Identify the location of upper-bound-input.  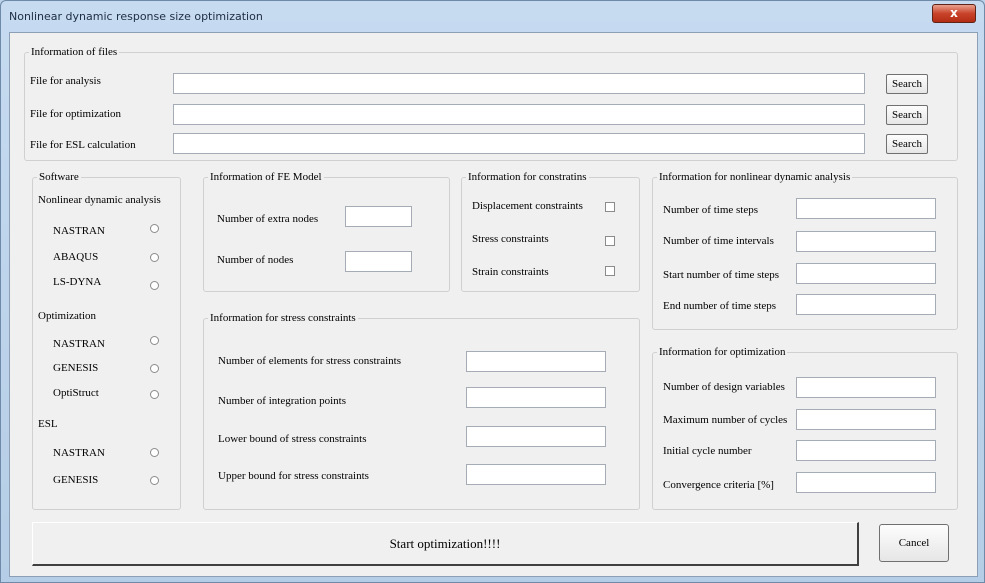
(536, 474).